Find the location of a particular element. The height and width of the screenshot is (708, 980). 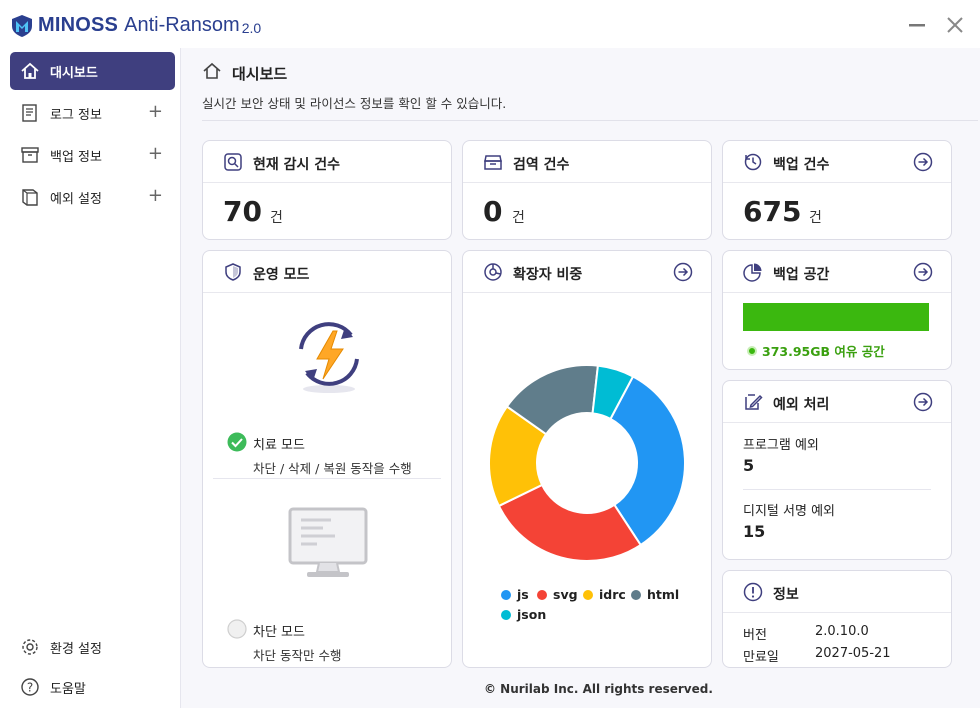

info-card: 정보 버전 2.0.10.0 만료일 2027-05-21 is located at coordinates (837, 619).